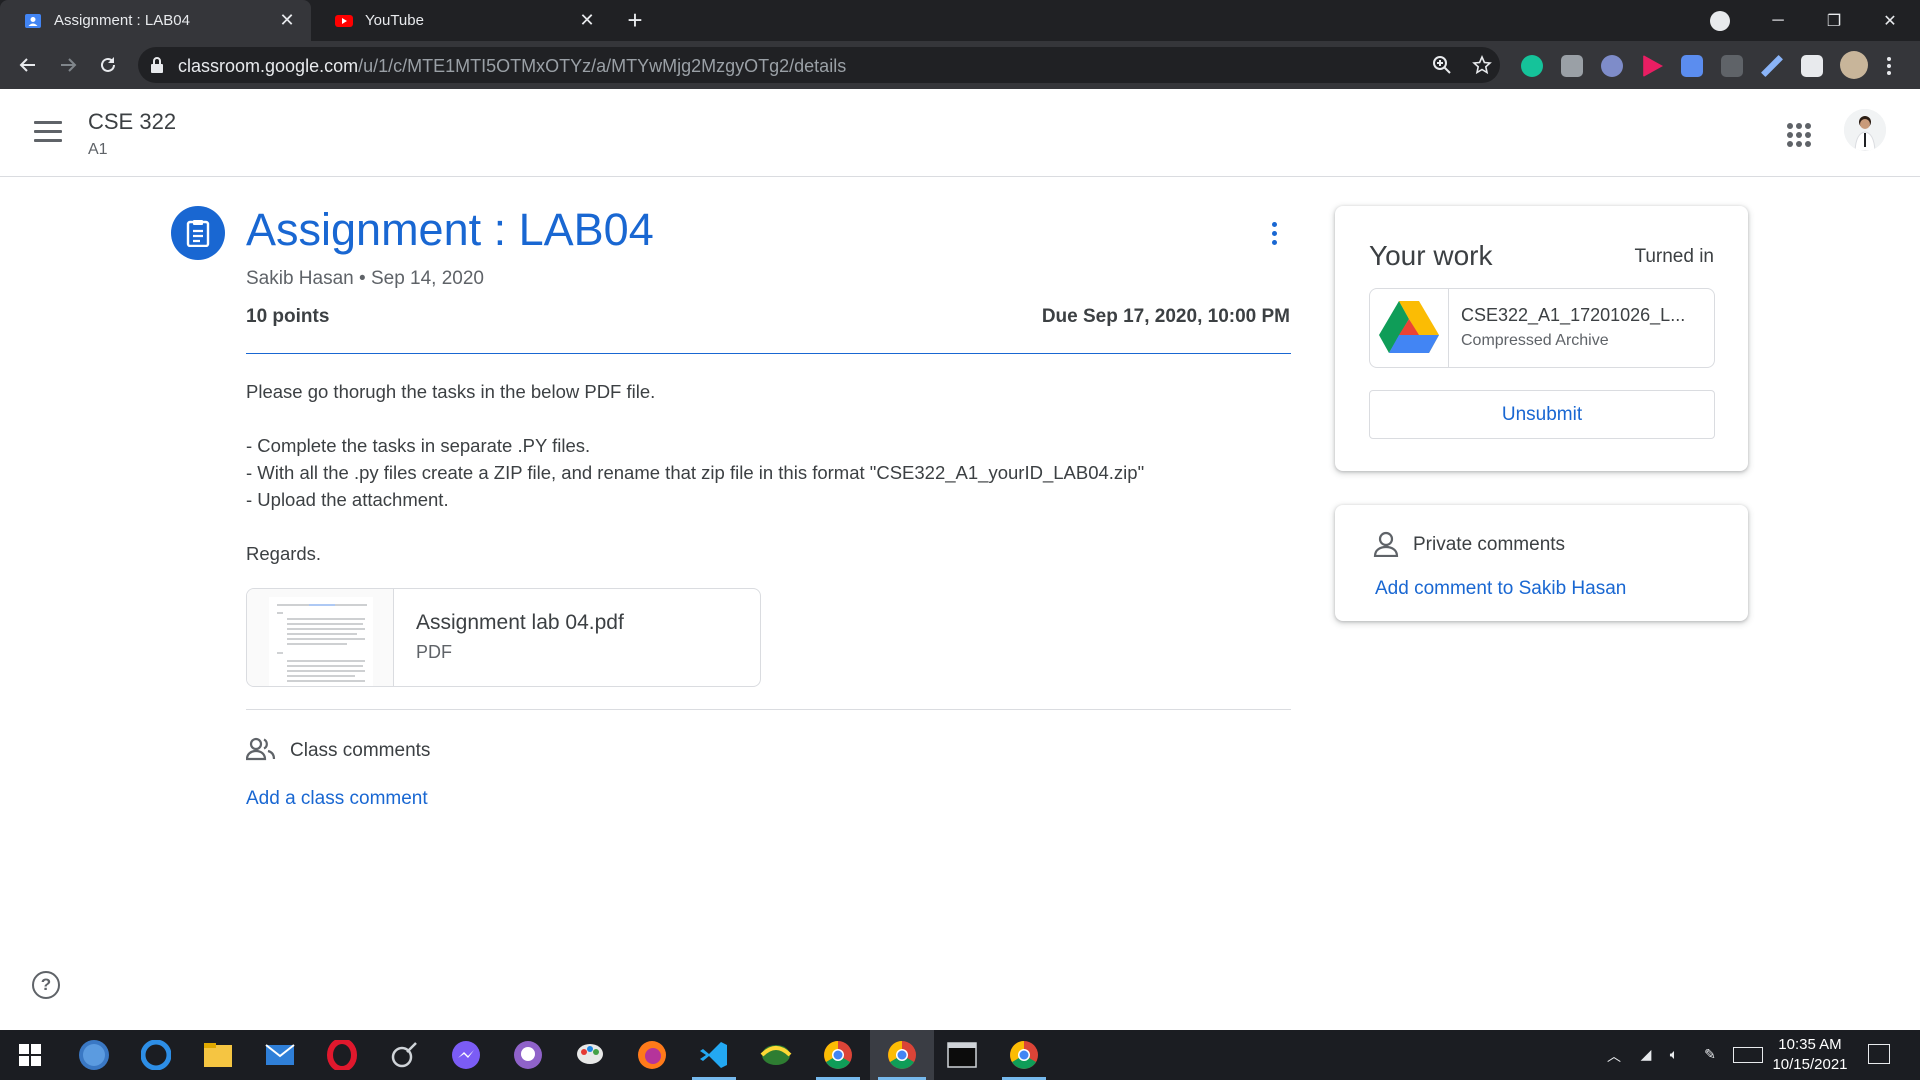 The image size is (1920, 1080). I want to click on assignment-meta: Sakib Hasan • Sep 14, 2020, so click(365, 279).